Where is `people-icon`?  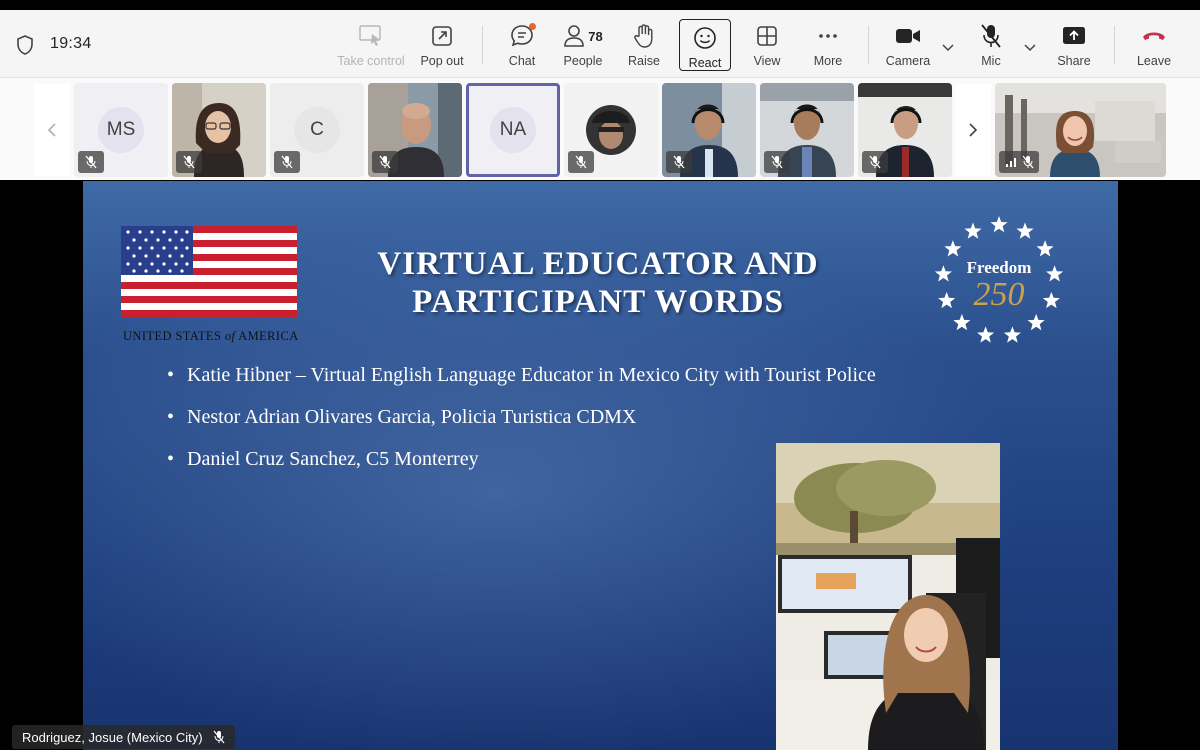
people-icon is located at coordinates (574, 36).